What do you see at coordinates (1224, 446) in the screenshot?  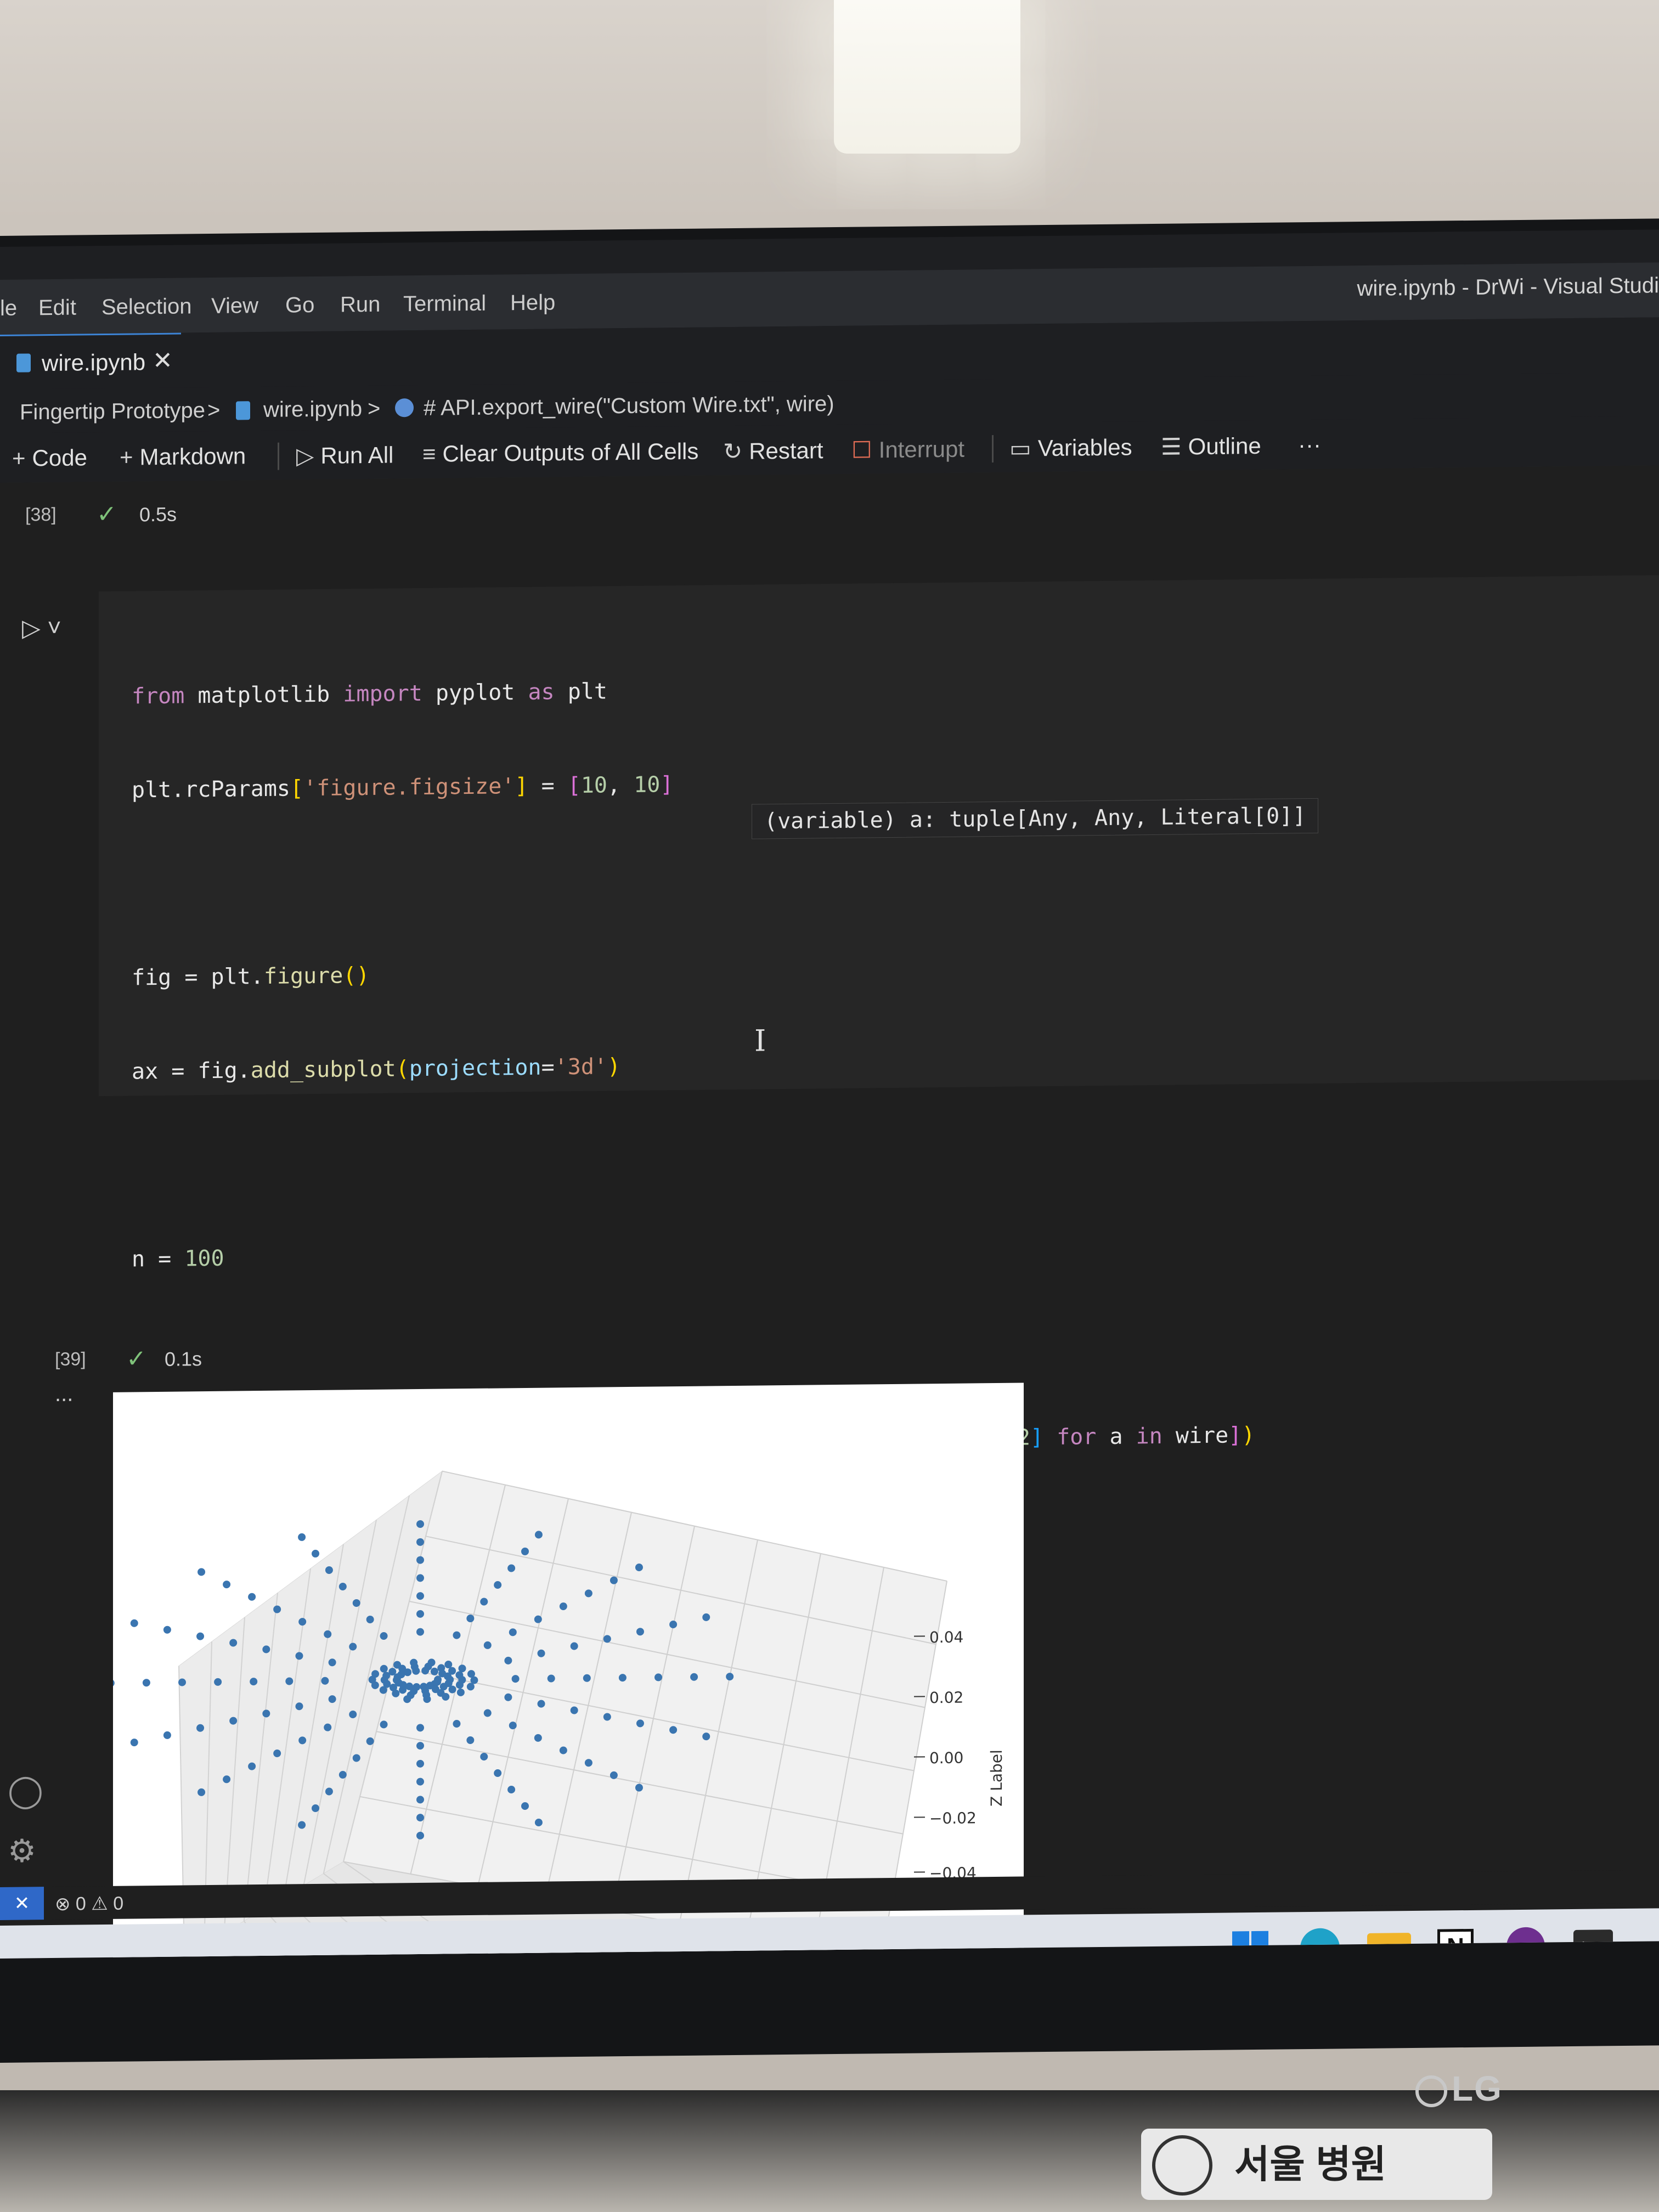 I see `outline-label: Outline` at bounding box center [1224, 446].